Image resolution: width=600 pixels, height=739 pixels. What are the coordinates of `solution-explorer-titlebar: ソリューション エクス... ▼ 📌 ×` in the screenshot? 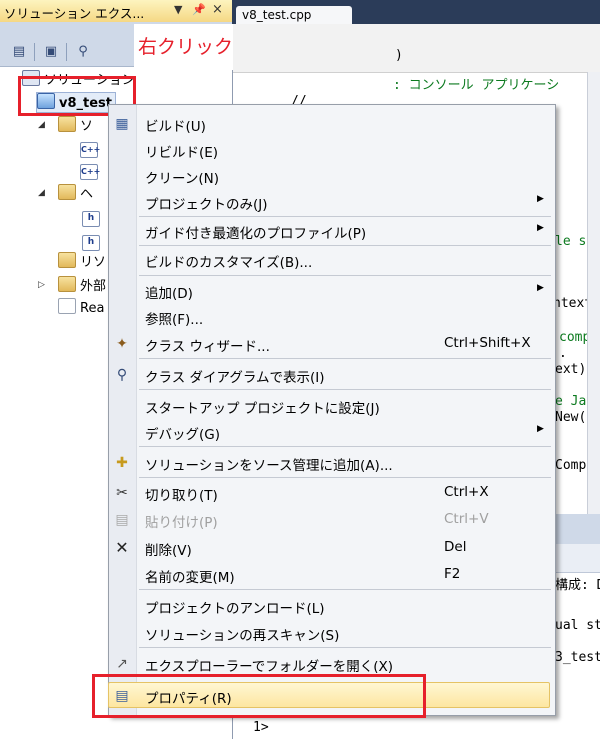 It's located at (116, 11).